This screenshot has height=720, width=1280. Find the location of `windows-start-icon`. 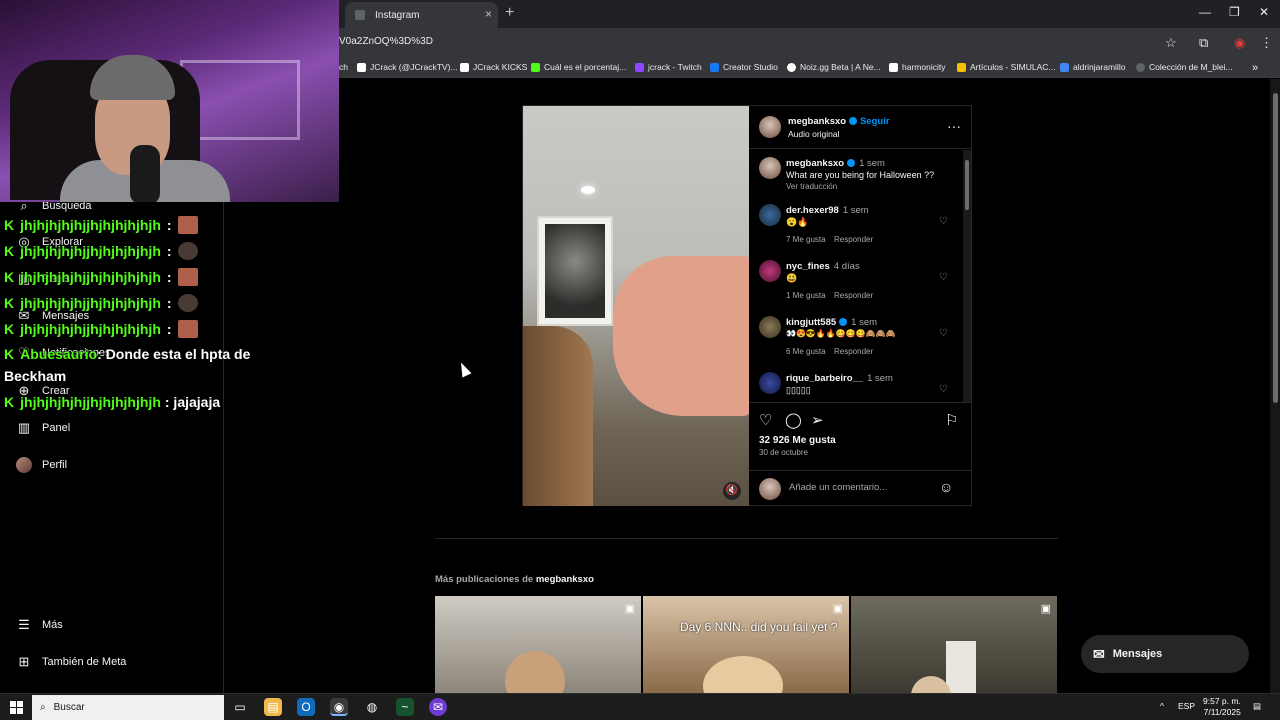

windows-start-icon is located at coordinates (16, 707).